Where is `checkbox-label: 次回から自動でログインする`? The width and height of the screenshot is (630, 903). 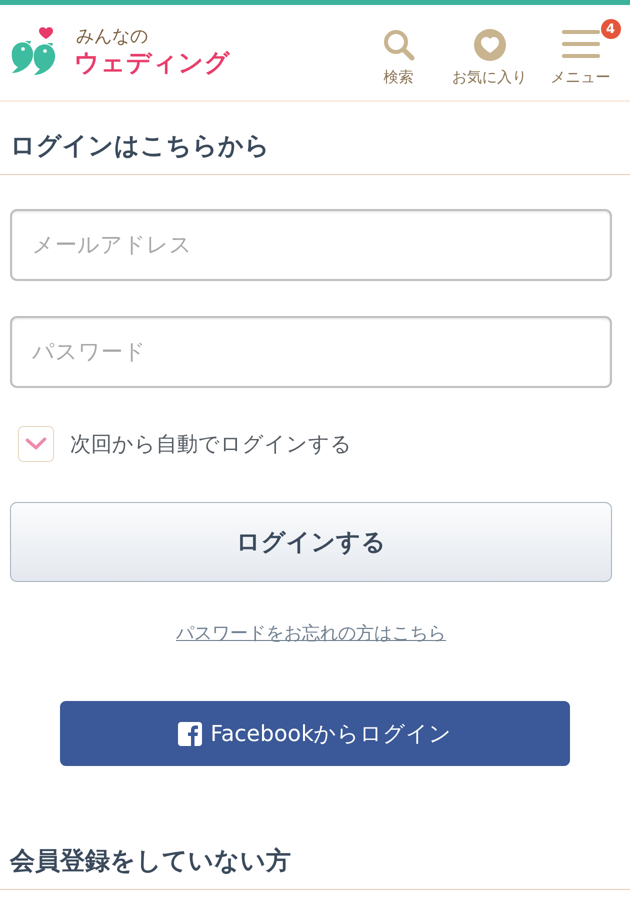
checkbox-label: 次回から自動でログインする is located at coordinates (211, 444).